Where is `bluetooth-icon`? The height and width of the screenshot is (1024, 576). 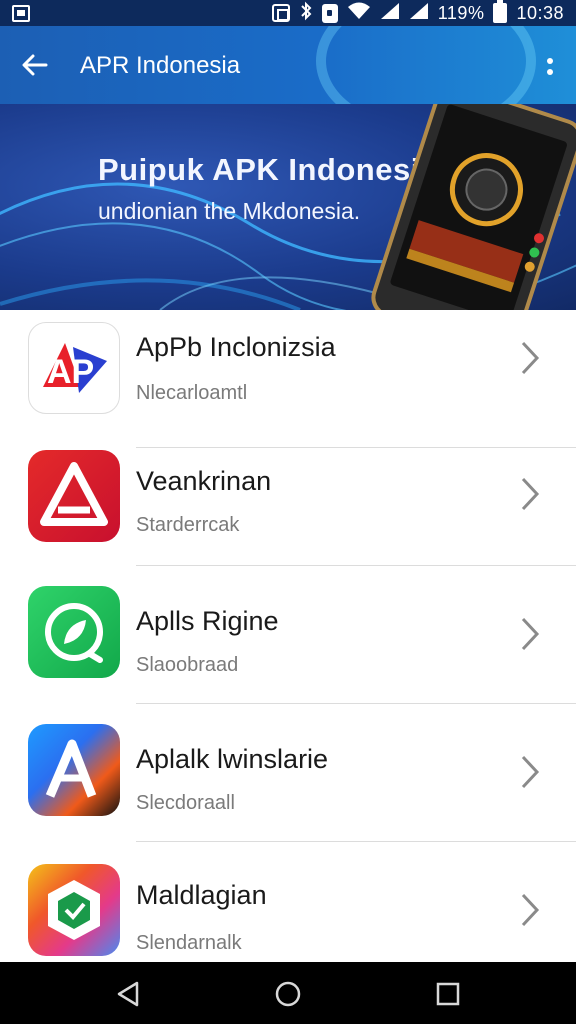
bluetooth-icon is located at coordinates (306, 13).